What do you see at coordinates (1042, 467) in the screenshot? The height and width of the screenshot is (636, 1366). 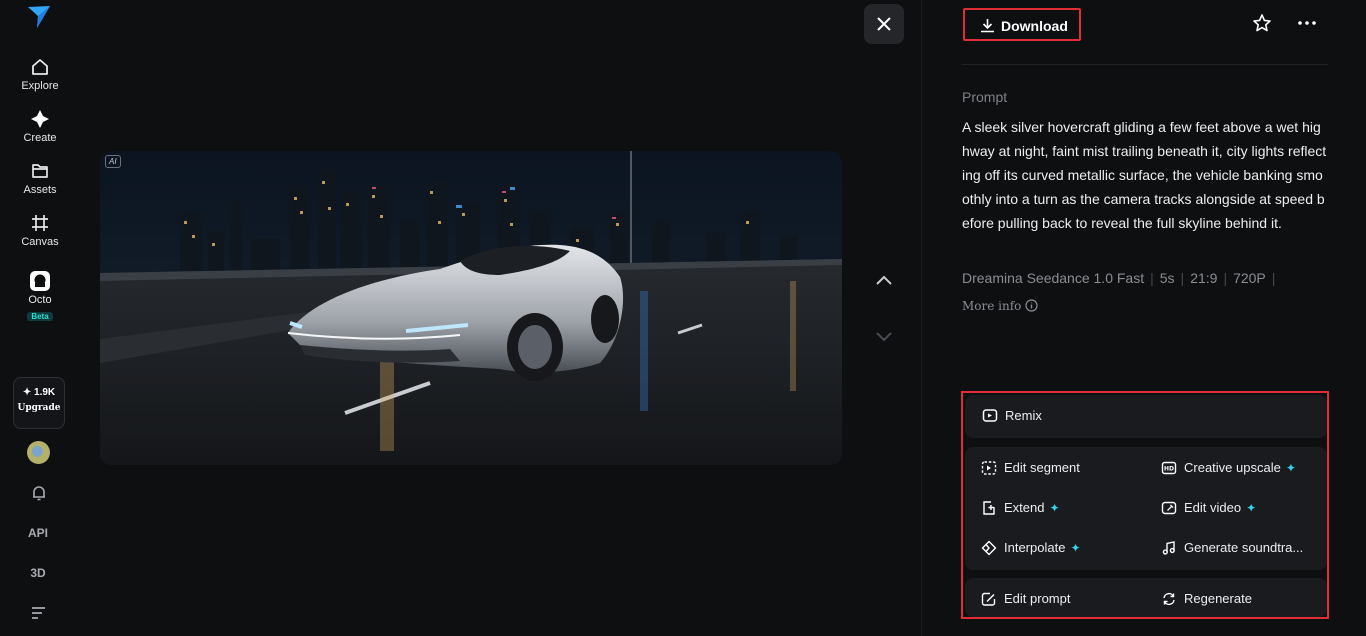 I see `edit-segment-label: Edit segment` at bounding box center [1042, 467].